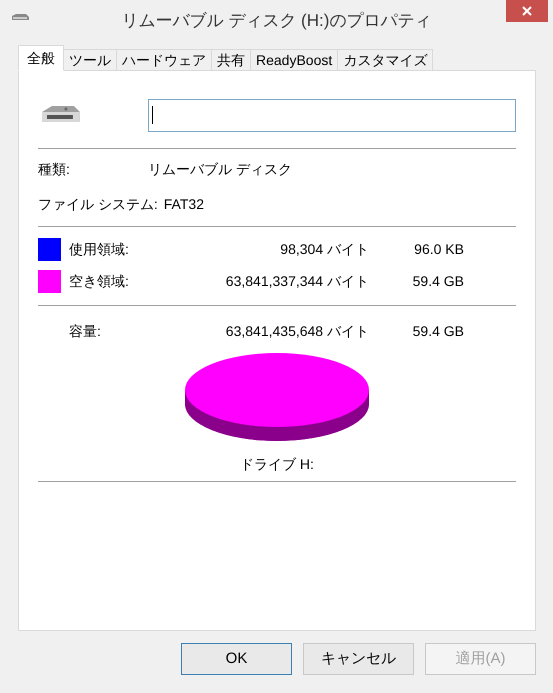 This screenshot has width=553, height=693. What do you see at coordinates (98, 204) in the screenshot?
I see `field-label: ファイル システム:` at bounding box center [98, 204].